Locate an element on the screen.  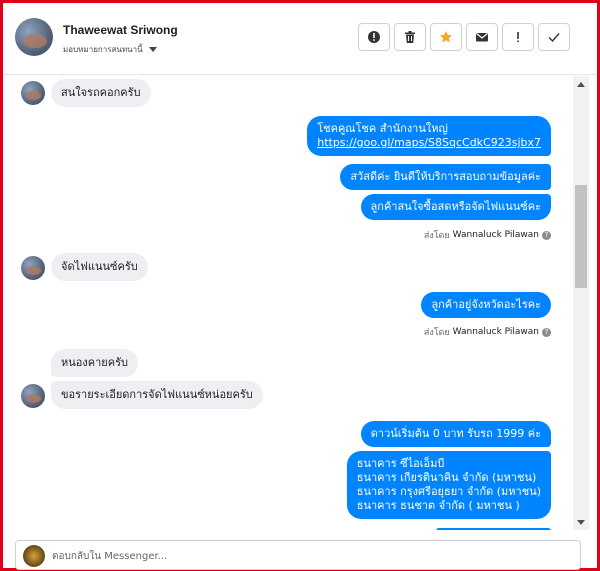
message-outgoing-partial is located at coordinates (493, 529).